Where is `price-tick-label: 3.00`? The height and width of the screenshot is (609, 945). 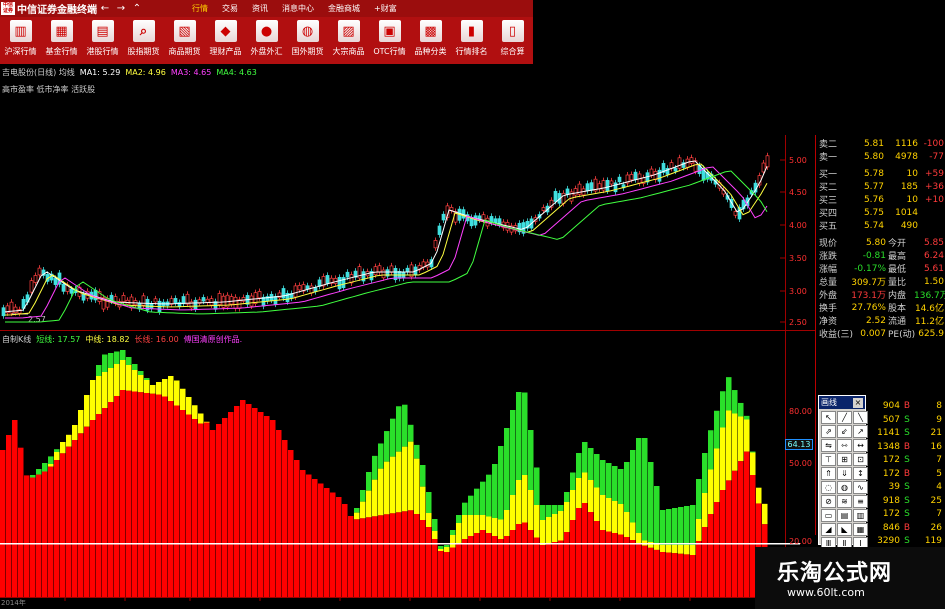
price-tick-label: 3.00 is located at coordinates (798, 291).